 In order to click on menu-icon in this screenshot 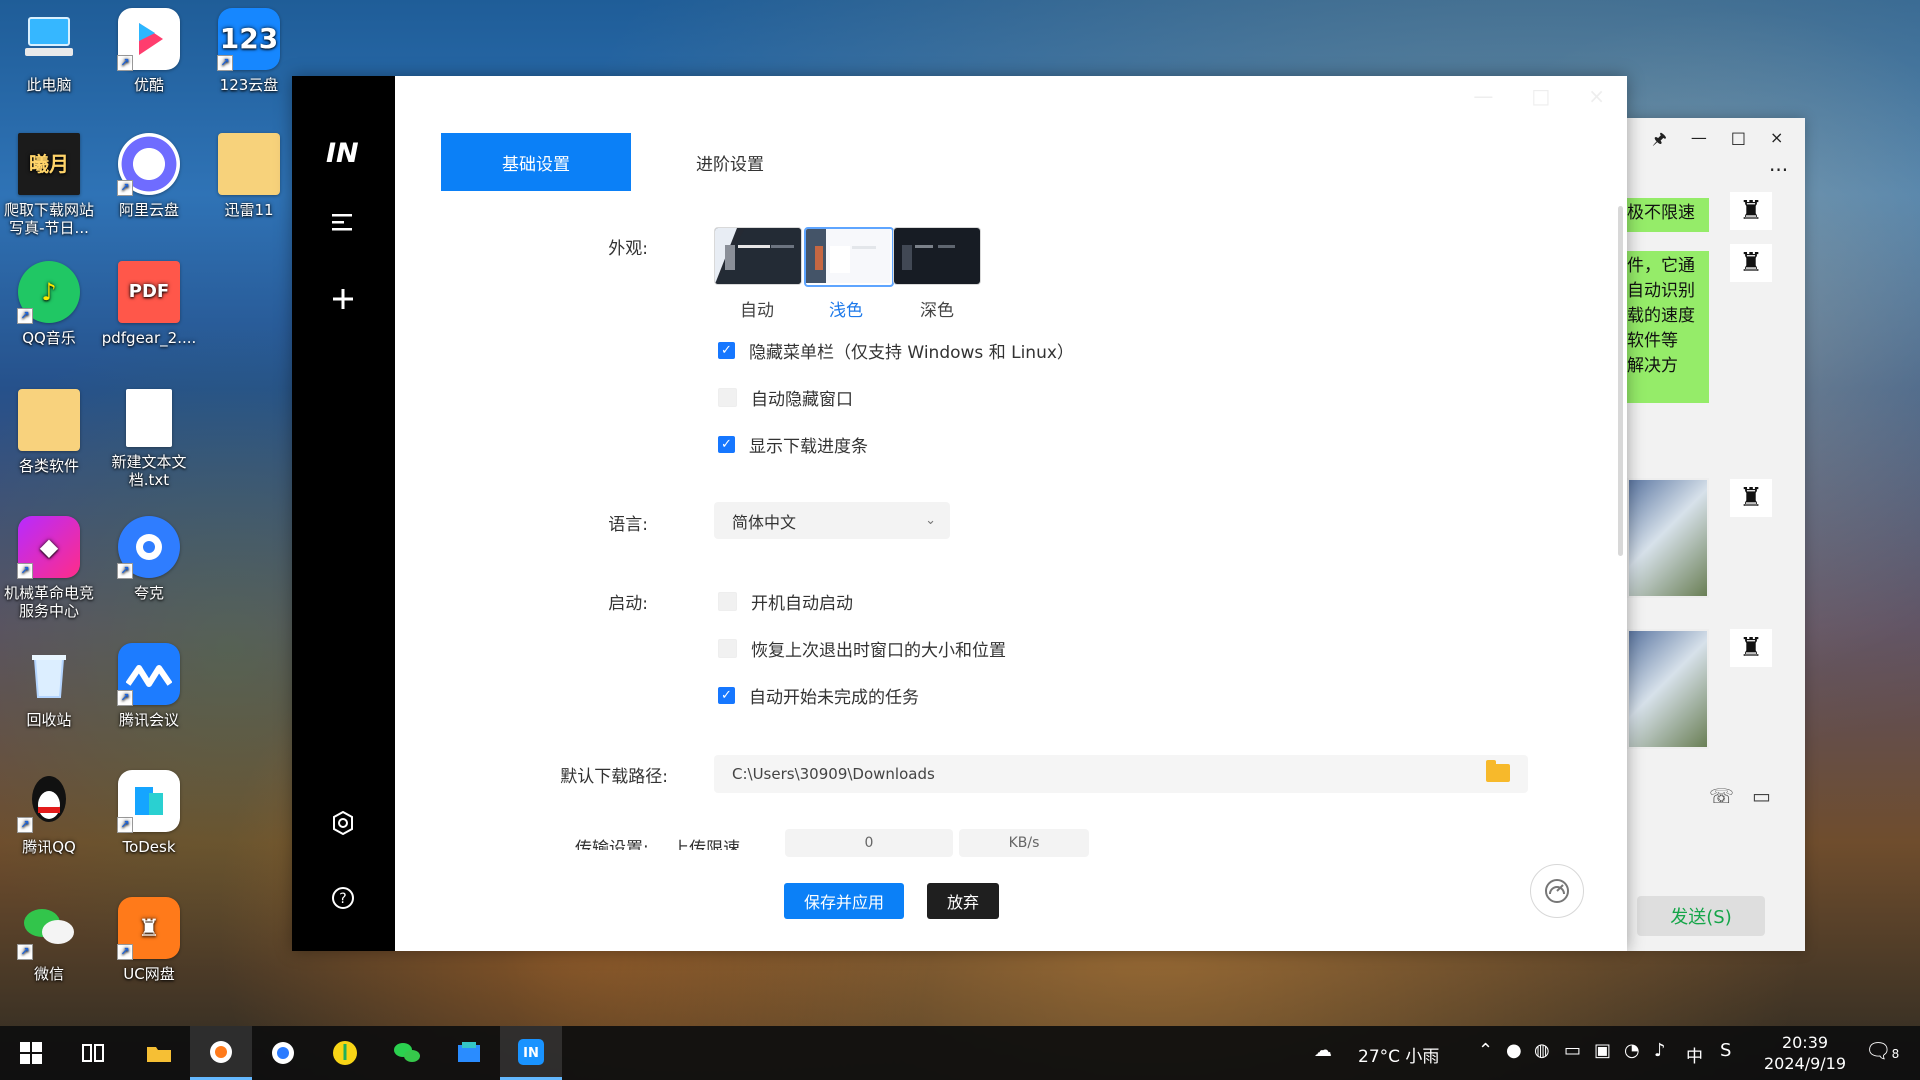, I will do `click(343, 222)`.